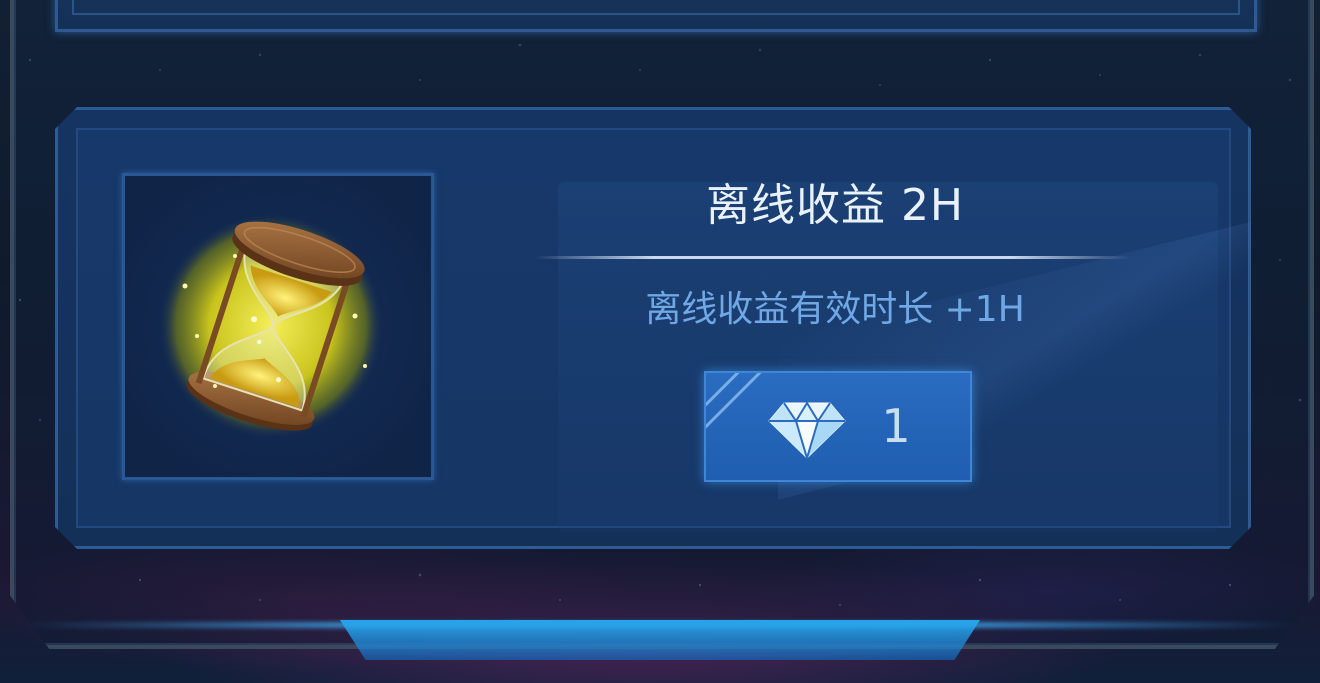  Describe the element at coordinates (739, 403) in the screenshot. I see `button-corner-stripe` at that location.